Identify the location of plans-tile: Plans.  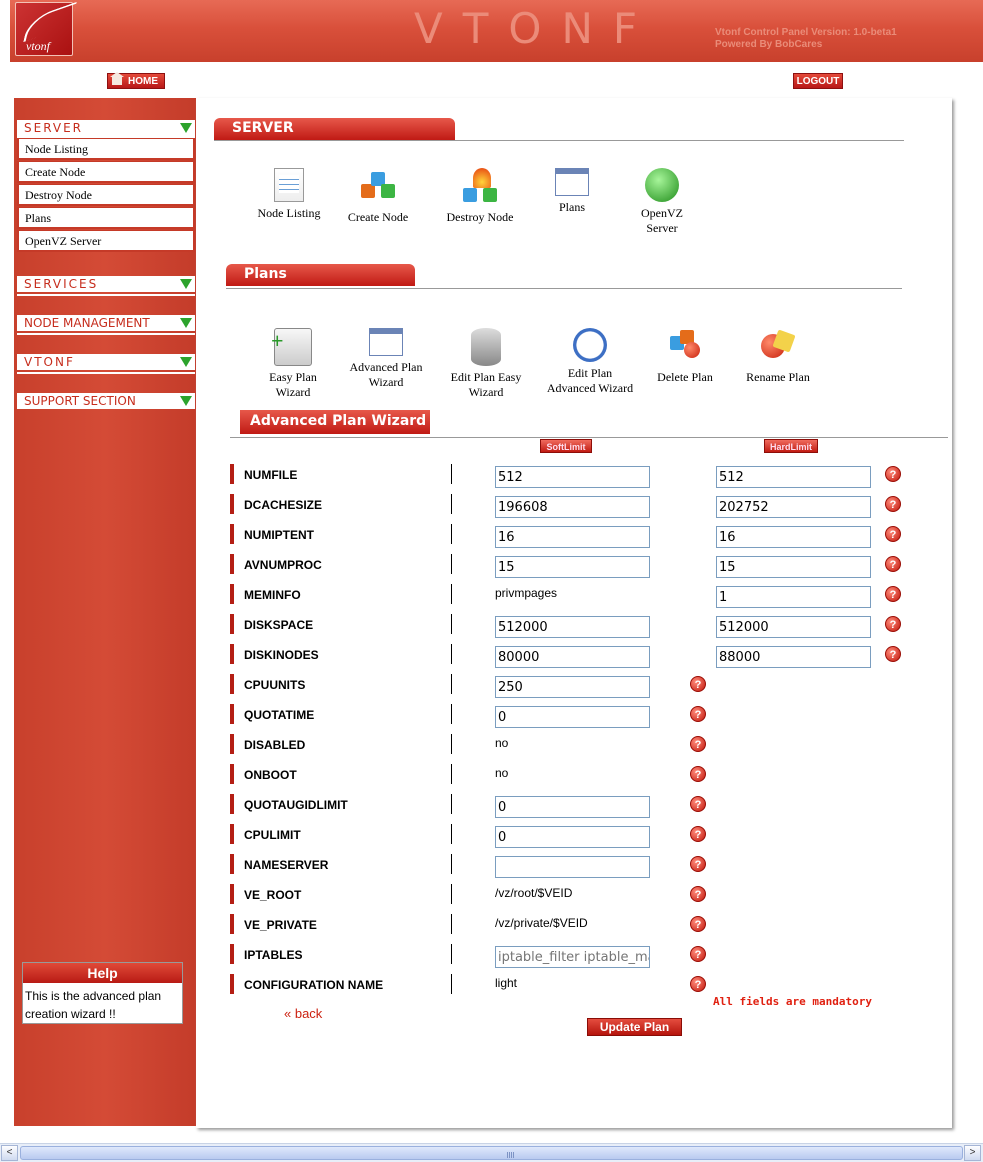
(572, 191).